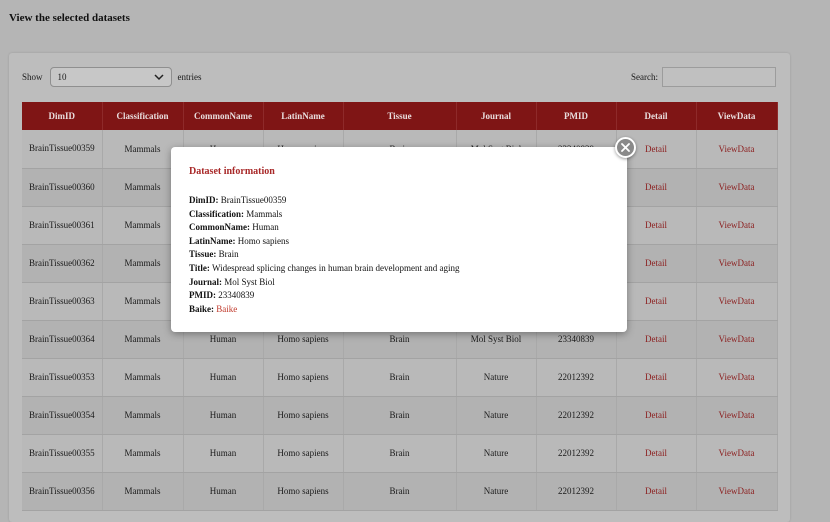 This screenshot has width=830, height=522. Describe the element at coordinates (32, 77) in the screenshot. I see `show-label: Show` at that location.